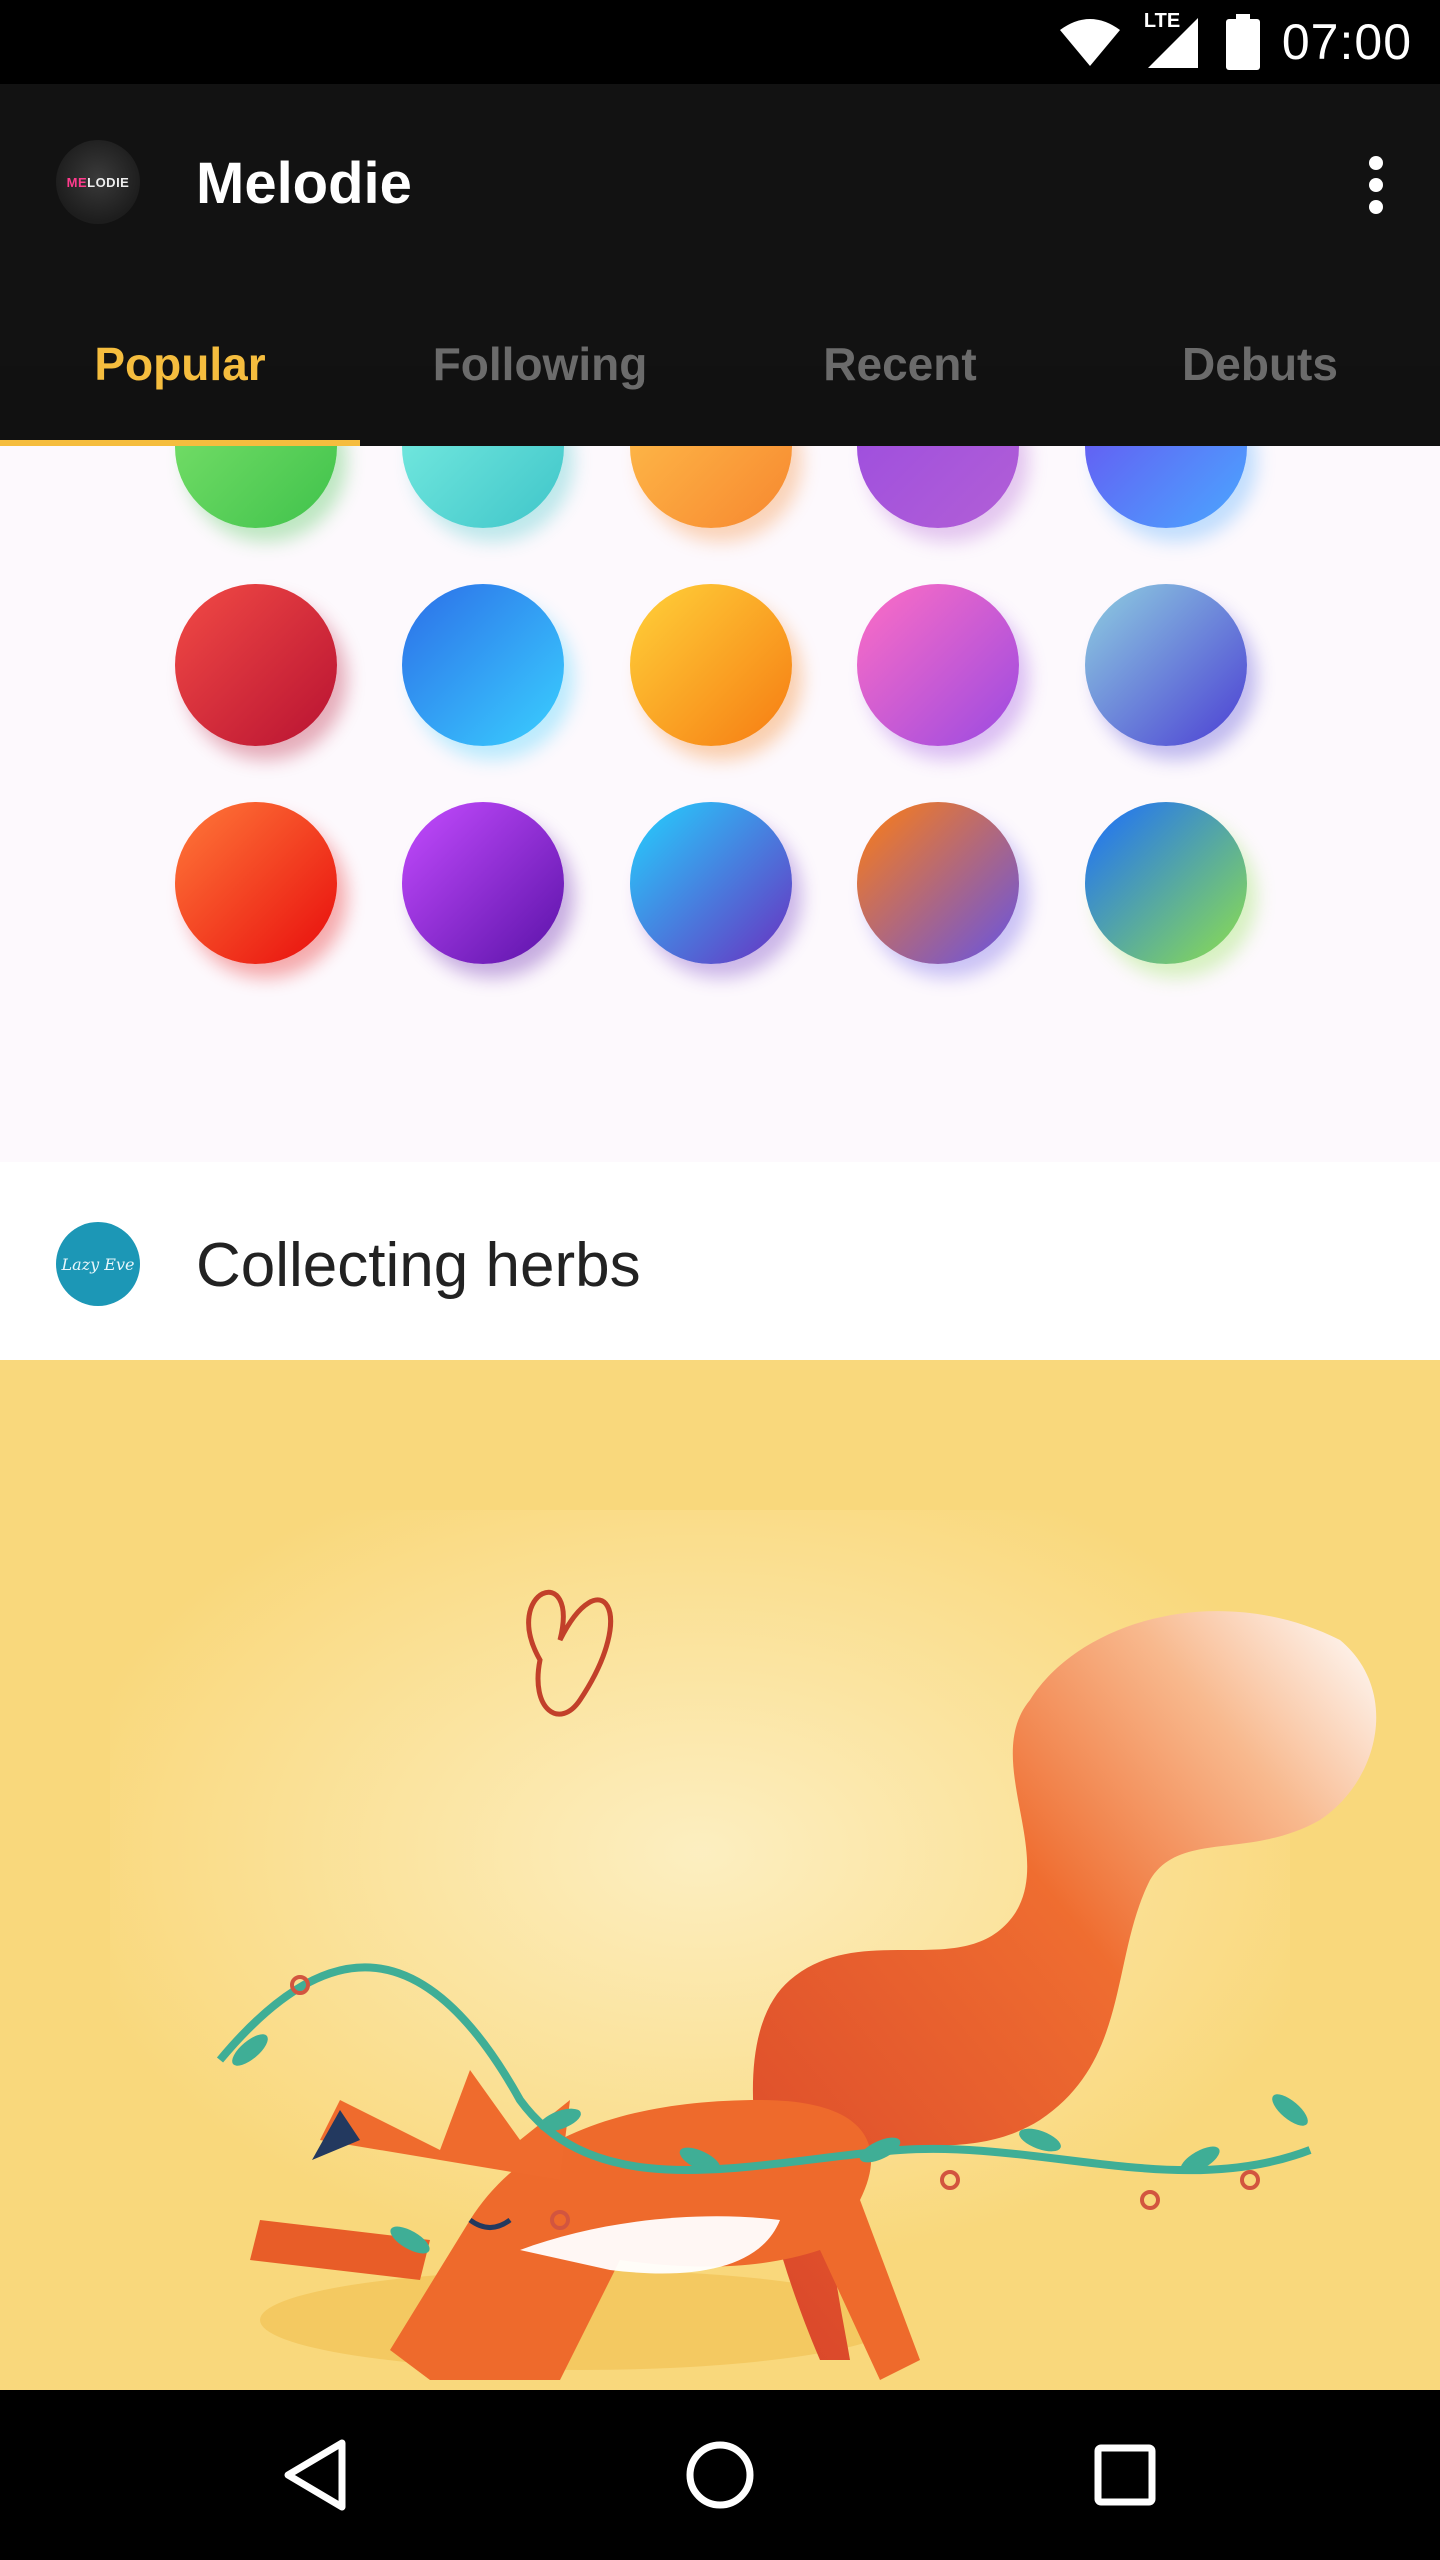 This screenshot has height=2560, width=1440. Describe the element at coordinates (108, 182) in the screenshot. I see `logo-text-white: LODIE` at that location.